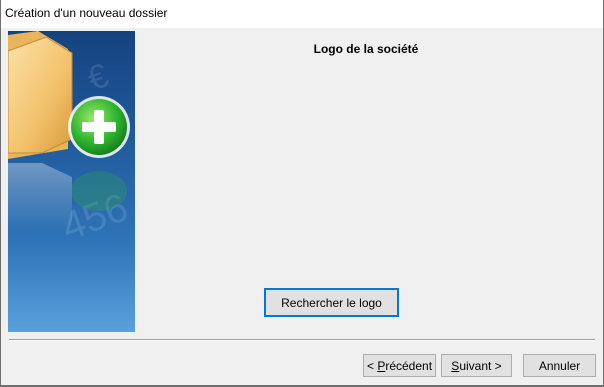 The image size is (604, 387). Describe the element at coordinates (372, 365) in the screenshot. I see `previous-prefix: <` at that location.